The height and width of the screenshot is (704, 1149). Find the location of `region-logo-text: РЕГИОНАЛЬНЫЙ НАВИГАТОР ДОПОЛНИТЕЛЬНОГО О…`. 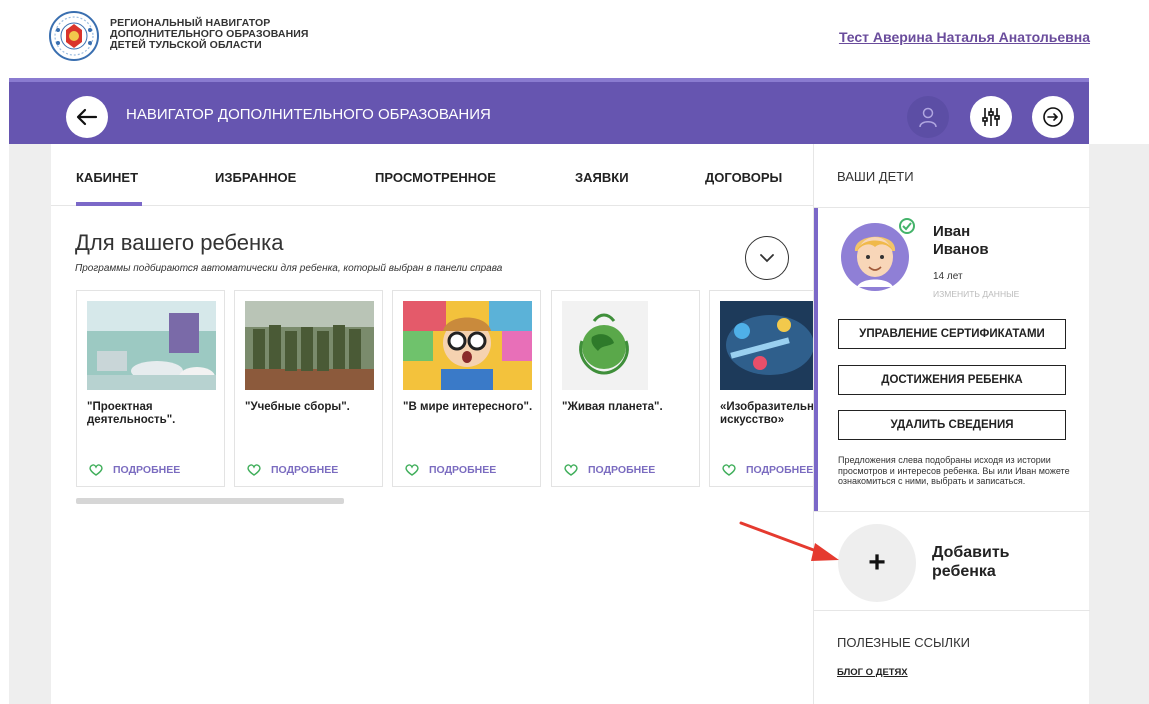

region-logo-text: РЕГИОНАЛЬНЫЙ НАВИГАТОР ДОПОЛНИТЕЛЬНОГО О… is located at coordinates (209, 34).